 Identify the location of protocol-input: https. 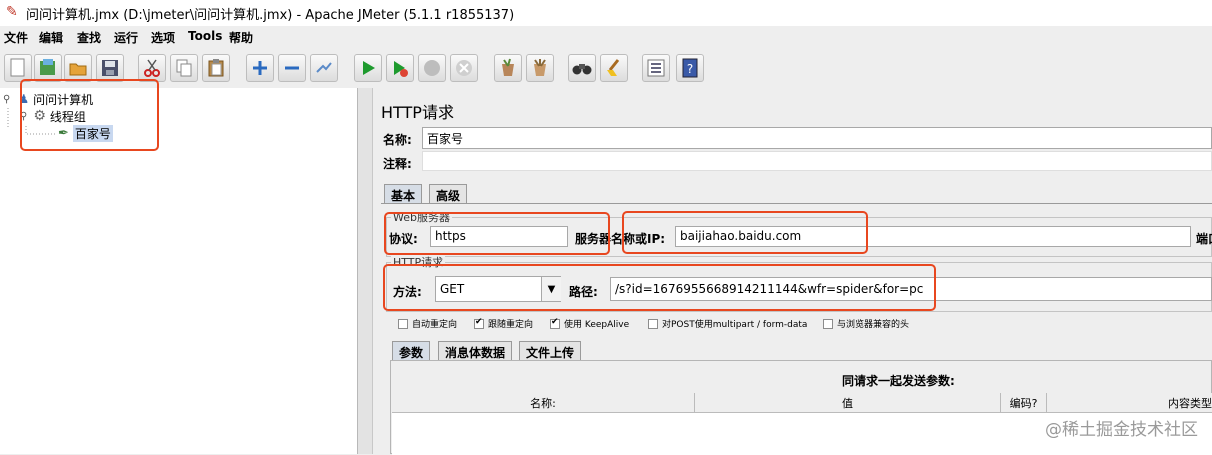
(499, 236).